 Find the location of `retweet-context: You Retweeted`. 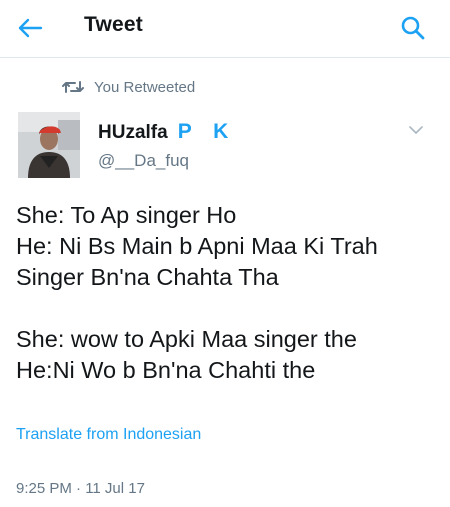

retweet-context: You Retweeted is located at coordinates (128, 87).